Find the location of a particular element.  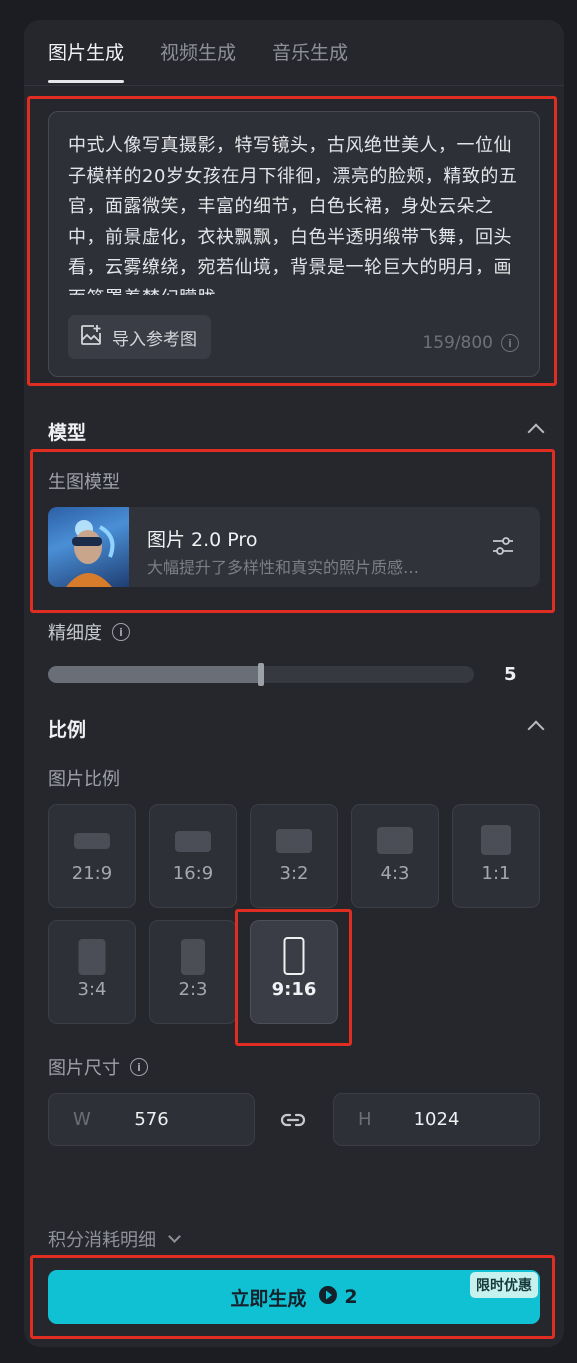

fineness-label-row: 精细度 i is located at coordinates (89, 632).